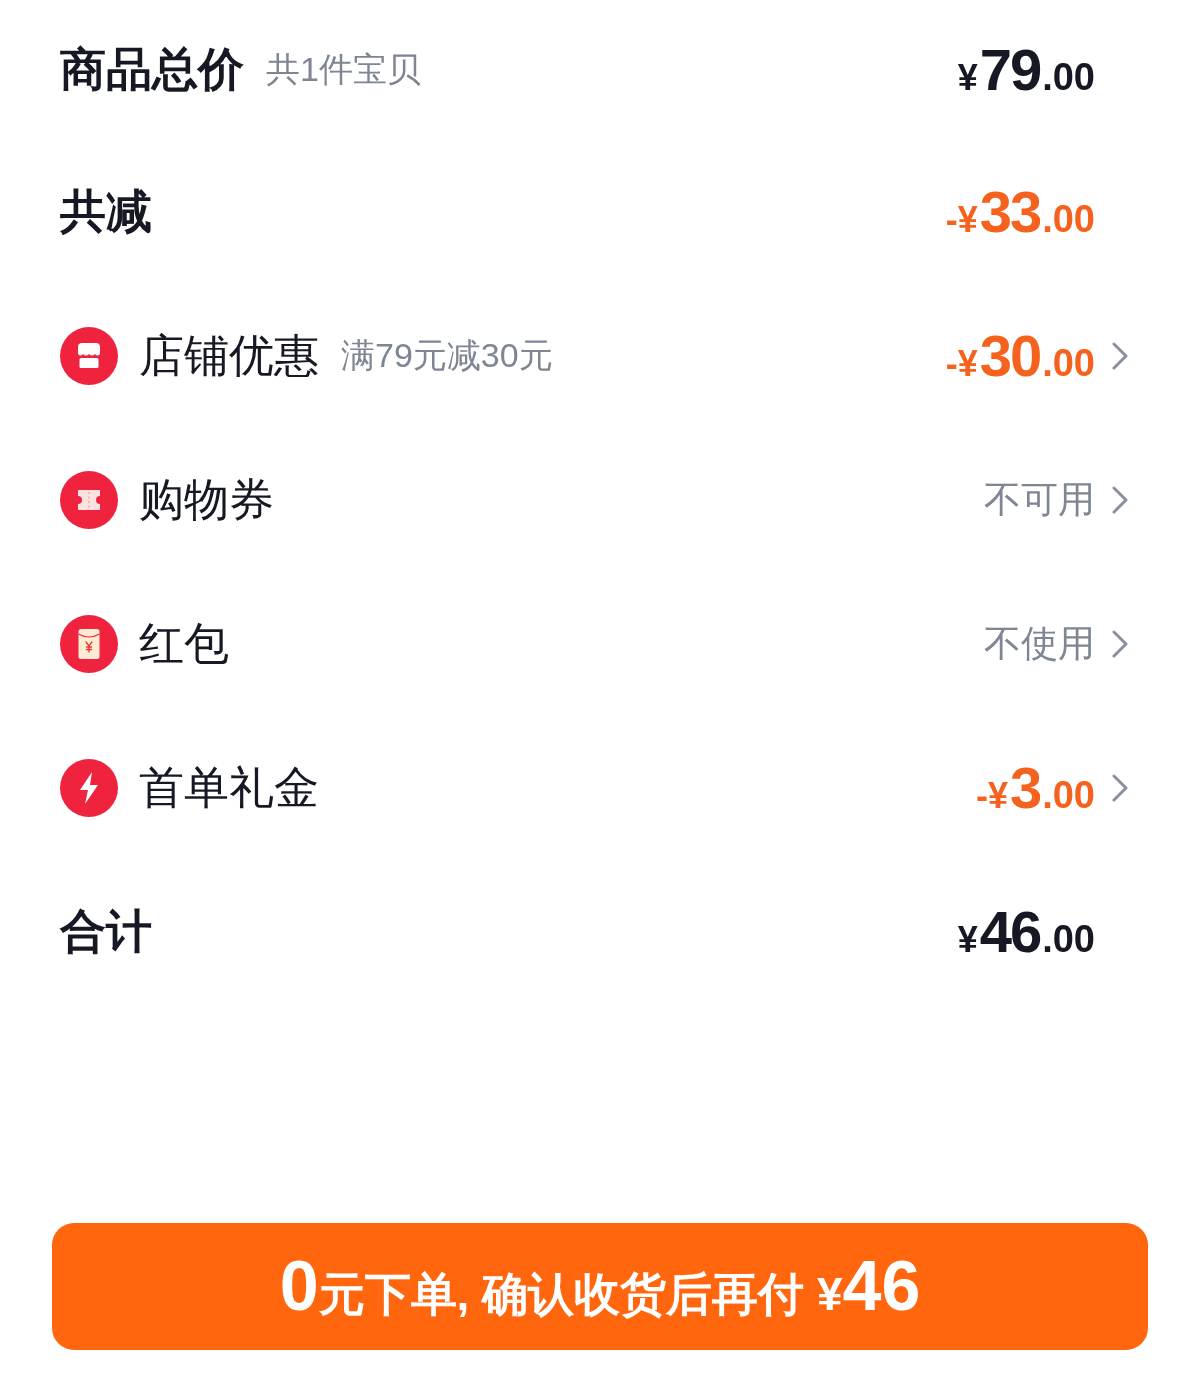  What do you see at coordinates (1020, 212) in the screenshot?
I see `discount-amount: -¥33.00` at bounding box center [1020, 212].